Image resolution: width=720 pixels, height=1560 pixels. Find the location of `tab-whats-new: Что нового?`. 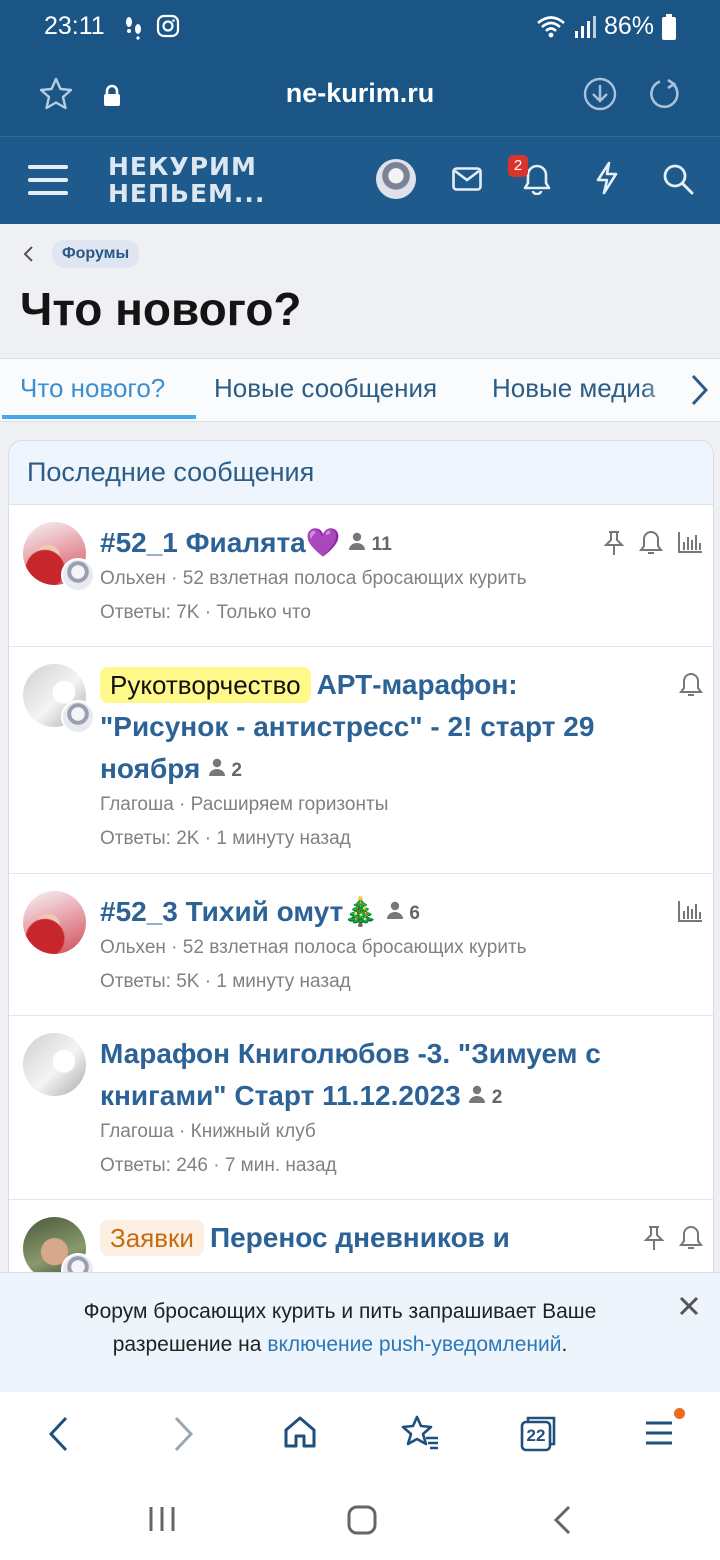

tab-whats-new: Что нового? is located at coordinates (92, 388).